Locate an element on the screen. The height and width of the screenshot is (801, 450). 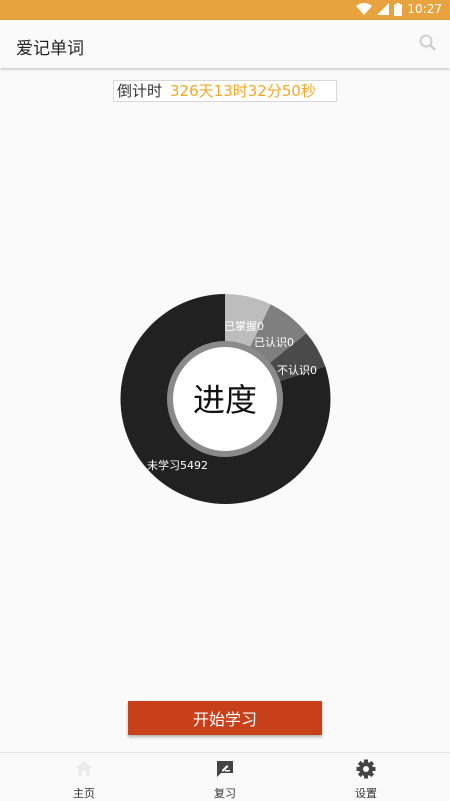
review-icon is located at coordinates (225, 769).